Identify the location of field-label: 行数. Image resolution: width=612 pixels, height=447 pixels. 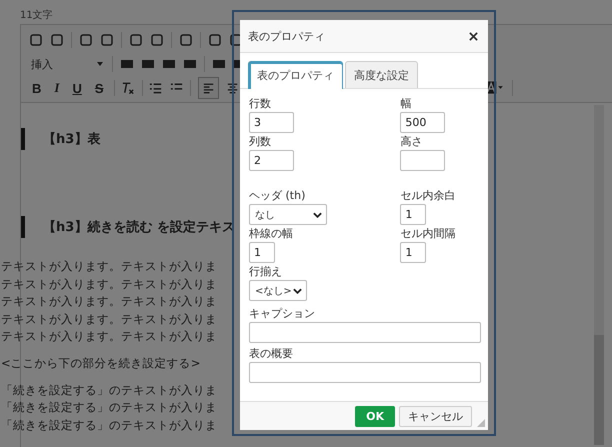
(260, 103).